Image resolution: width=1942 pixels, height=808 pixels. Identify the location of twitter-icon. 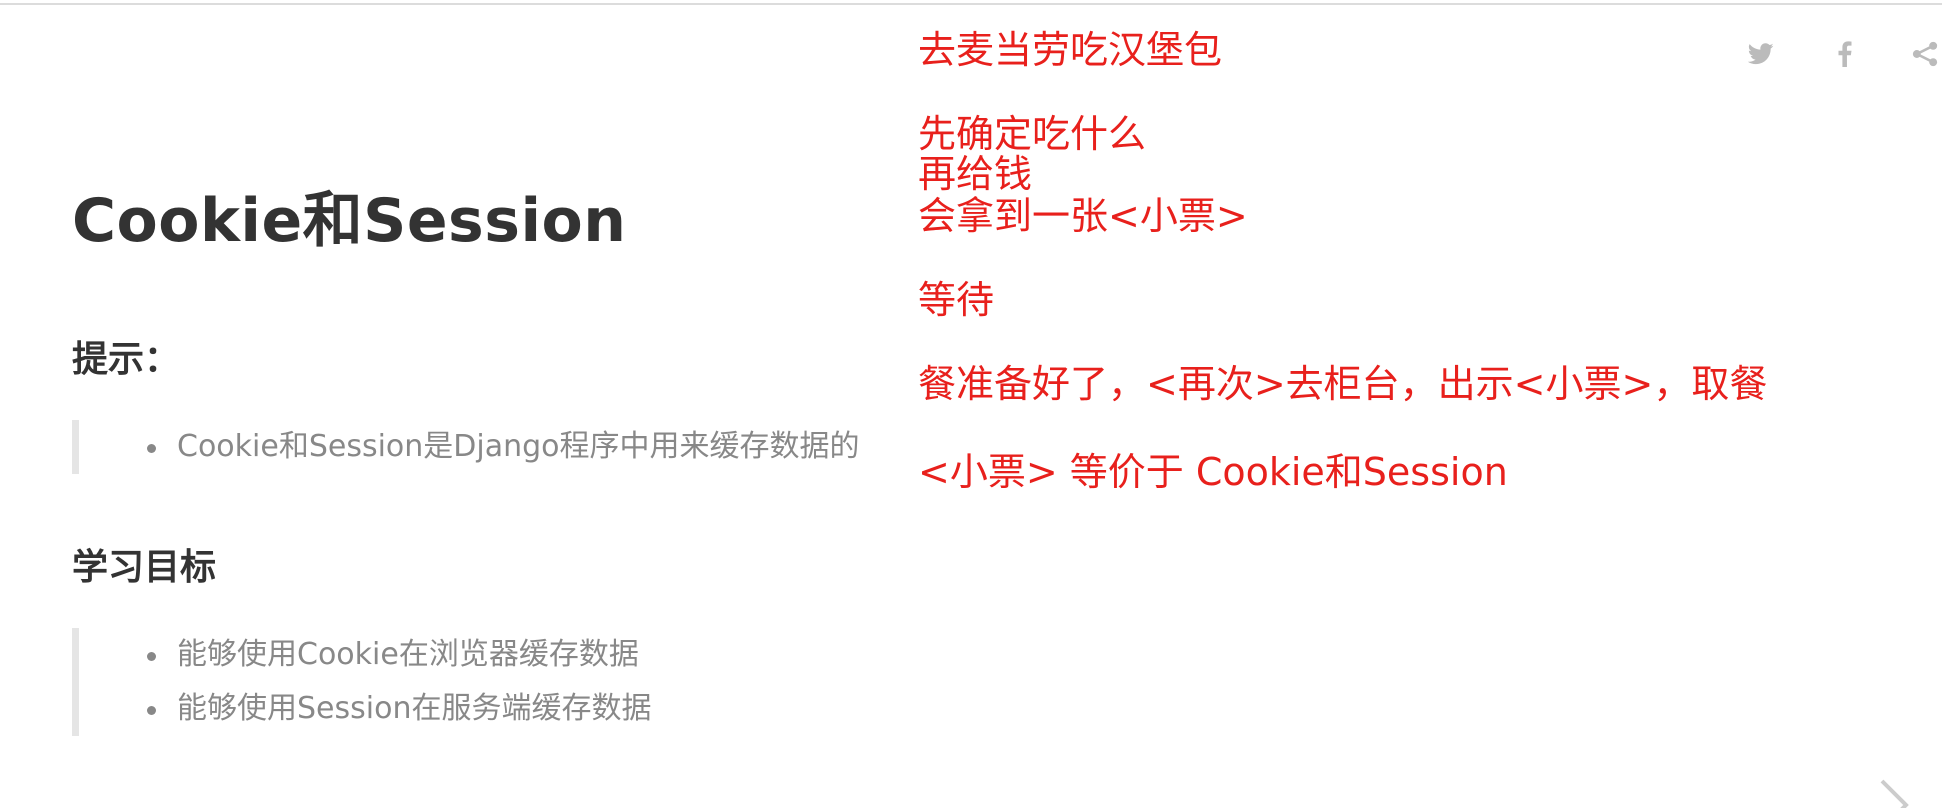
(1761, 54).